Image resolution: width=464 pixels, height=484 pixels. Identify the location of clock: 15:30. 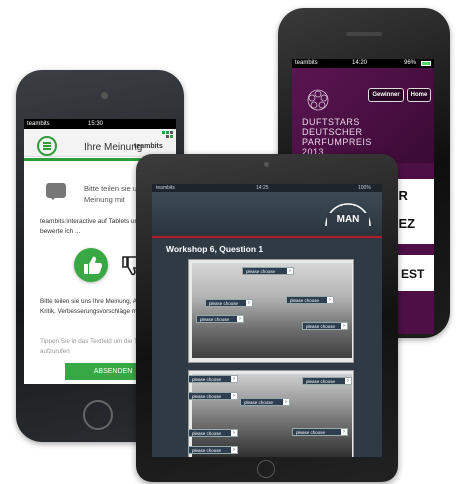
(96, 124).